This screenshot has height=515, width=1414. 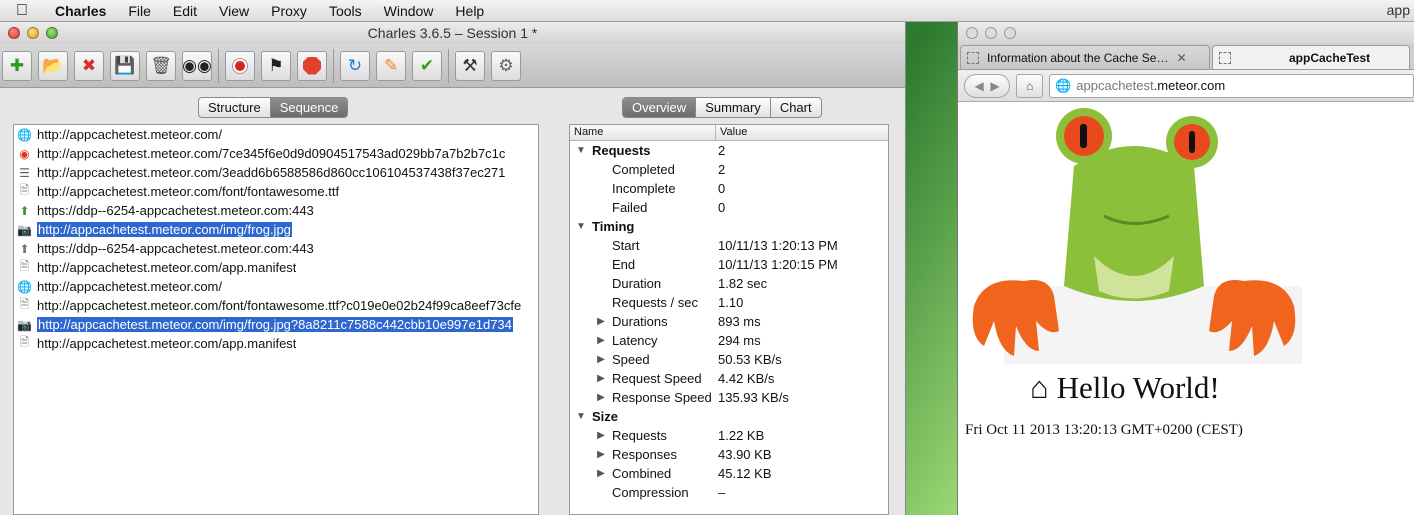 What do you see at coordinates (17, 65) in the screenshot?
I see `new-session-icon: ✚` at bounding box center [17, 65].